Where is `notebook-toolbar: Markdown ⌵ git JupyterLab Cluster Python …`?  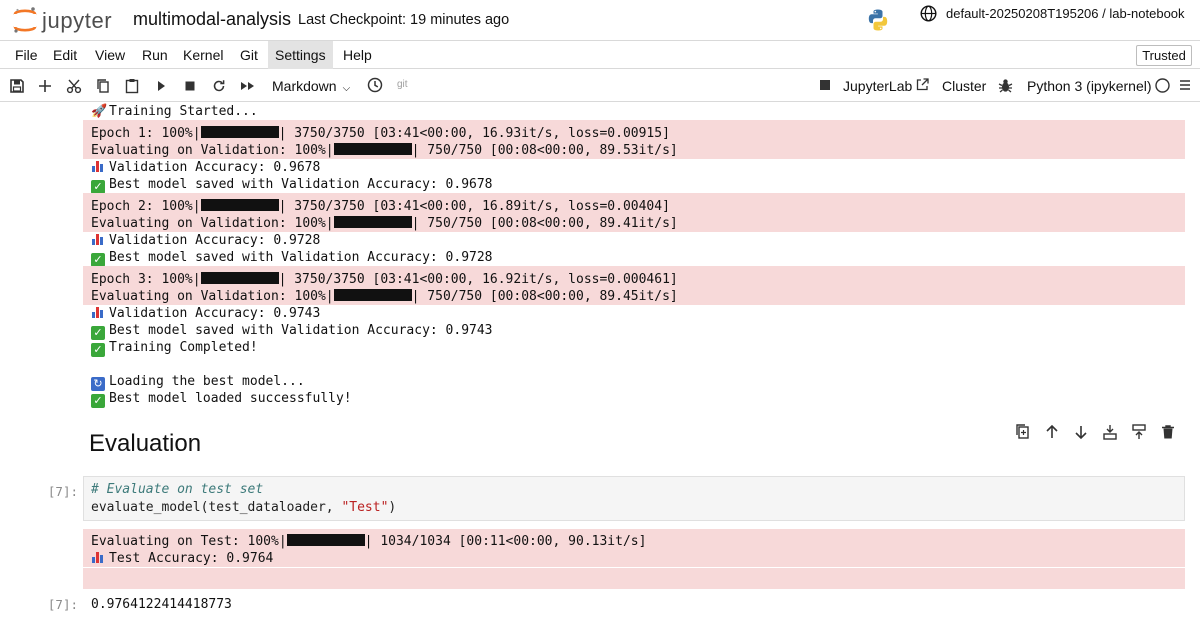 notebook-toolbar: Markdown ⌵ git JupyterLab Cluster Python … is located at coordinates (600, 86).